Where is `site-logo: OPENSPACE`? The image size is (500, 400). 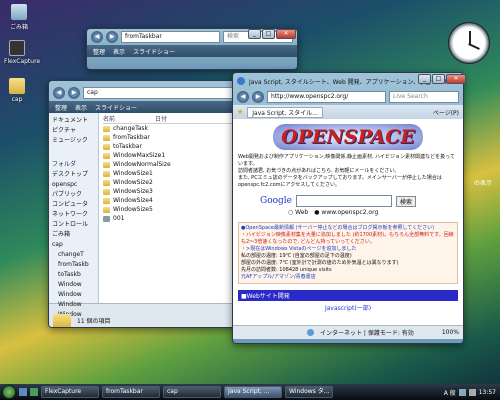 site-logo: OPENSPACE is located at coordinates (348, 137).